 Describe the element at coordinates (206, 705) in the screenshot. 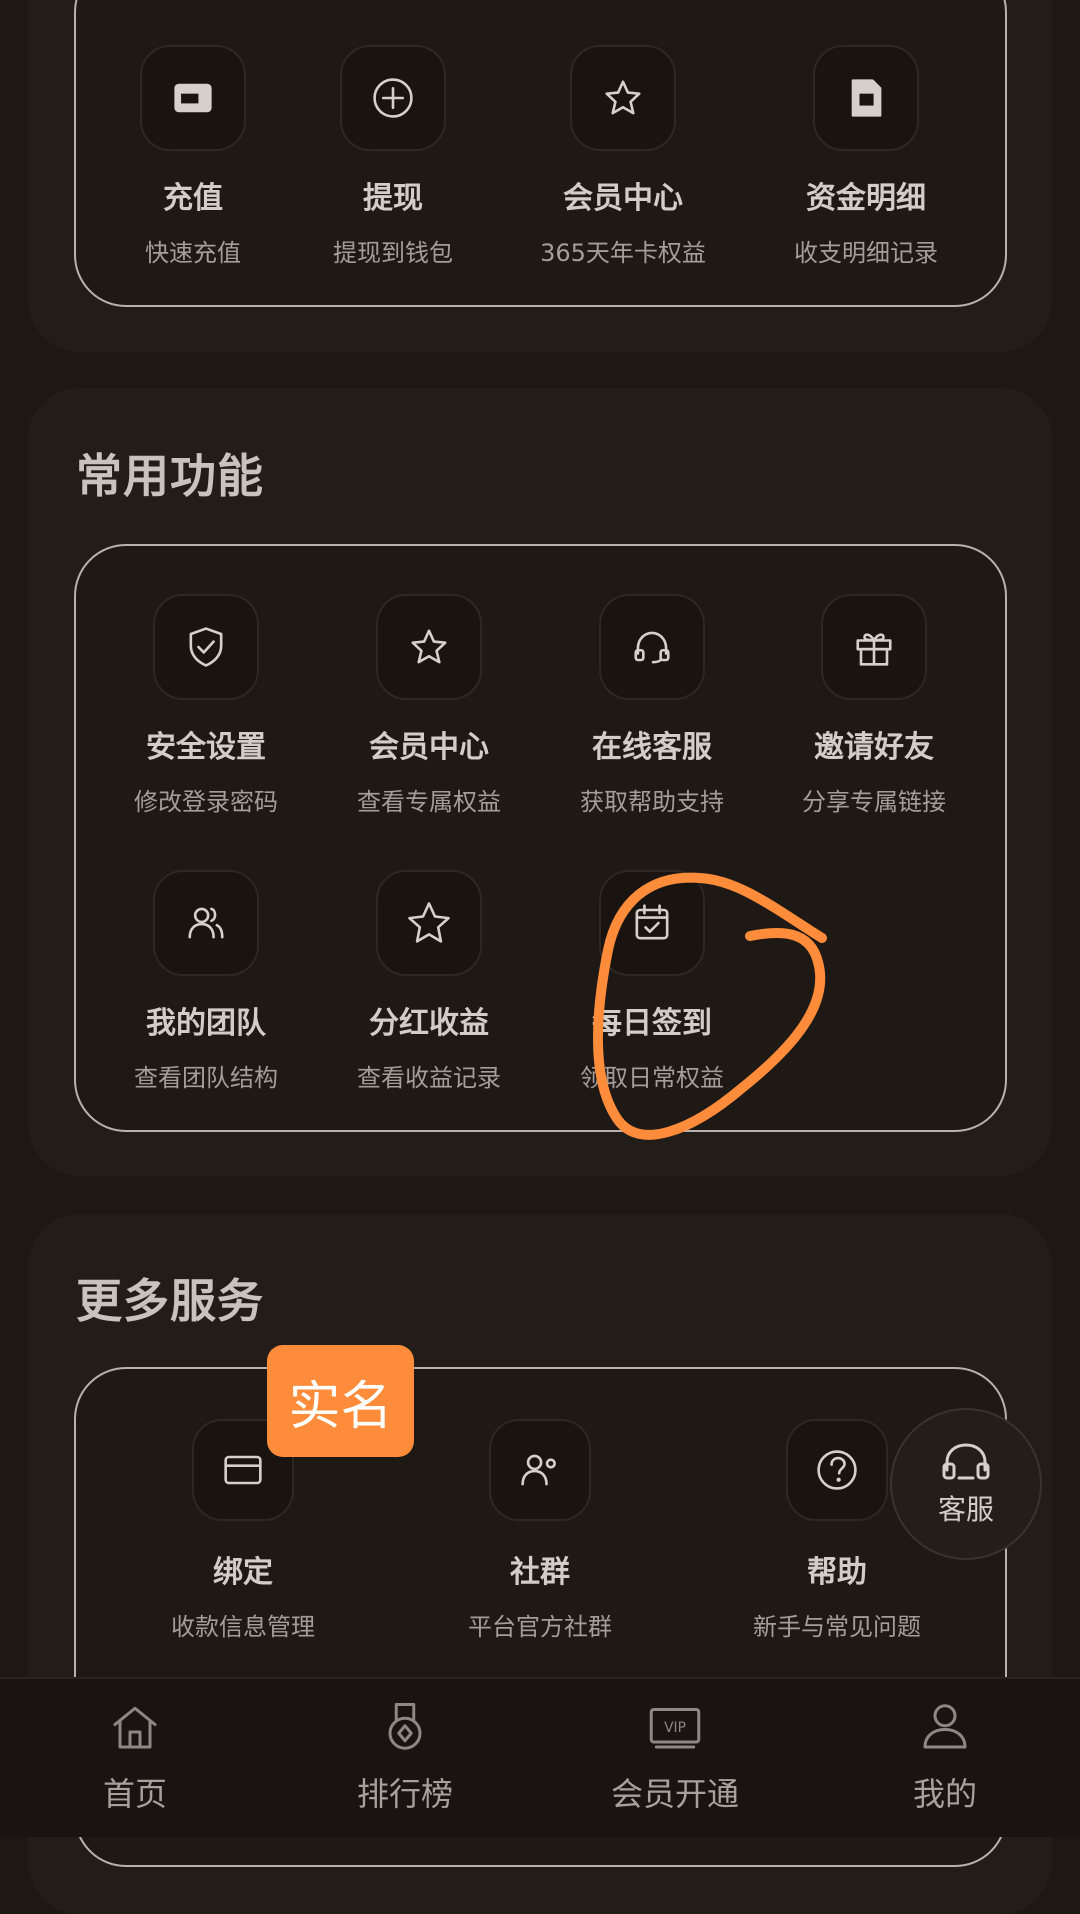

I see `security-settings-tile: 安全设置 修改登录密码` at that location.